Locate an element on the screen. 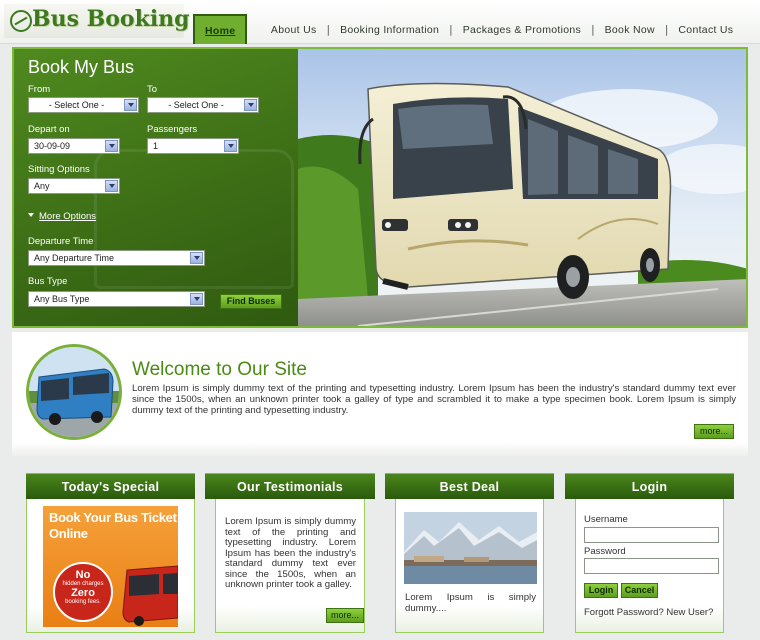  welcome-bus-photo is located at coordinates (74, 392).